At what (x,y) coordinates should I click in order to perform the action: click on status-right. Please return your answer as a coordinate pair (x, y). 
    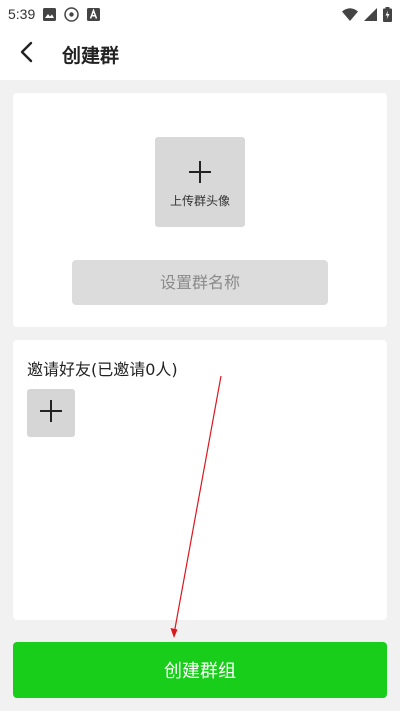
    Looking at the image, I should click on (367, 14).